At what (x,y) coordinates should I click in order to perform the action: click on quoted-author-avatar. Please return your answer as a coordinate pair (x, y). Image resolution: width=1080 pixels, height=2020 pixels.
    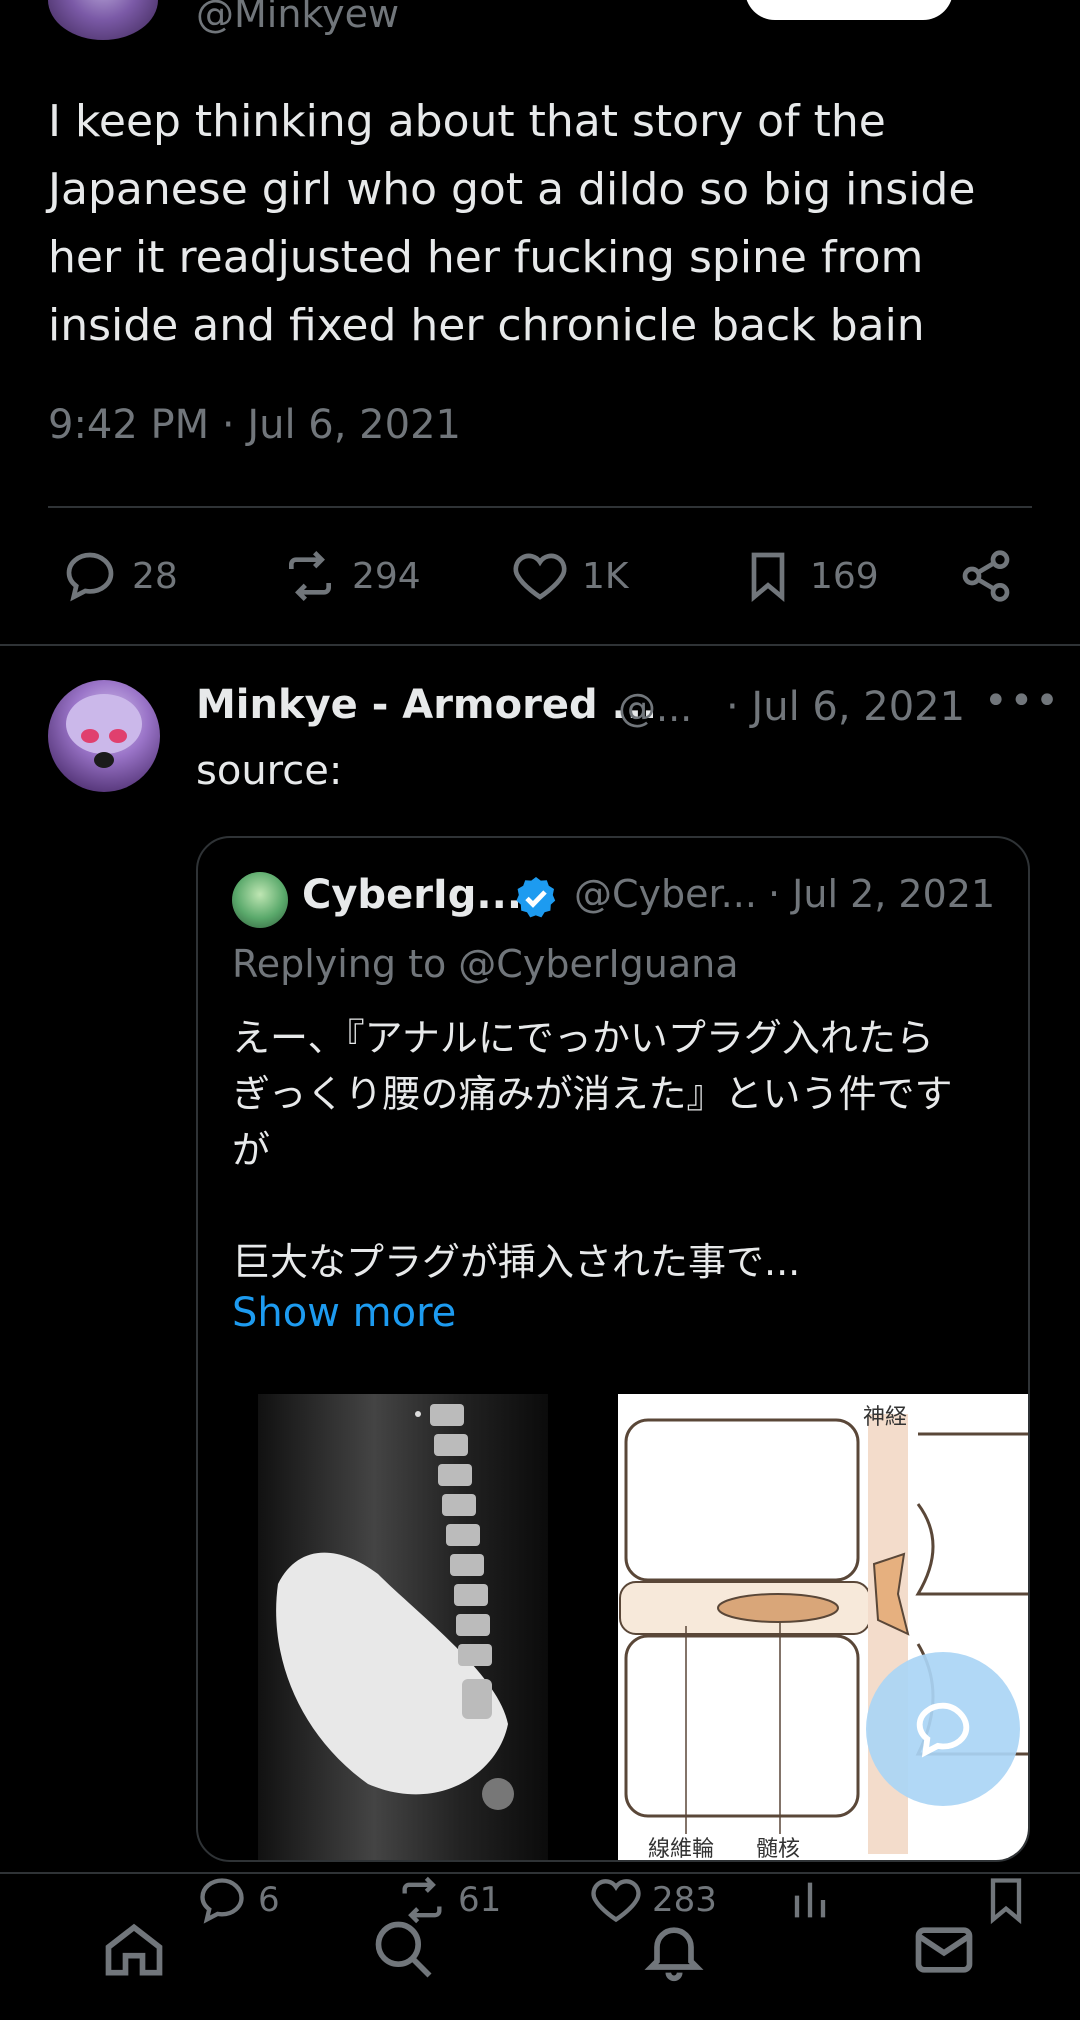
    Looking at the image, I should click on (260, 900).